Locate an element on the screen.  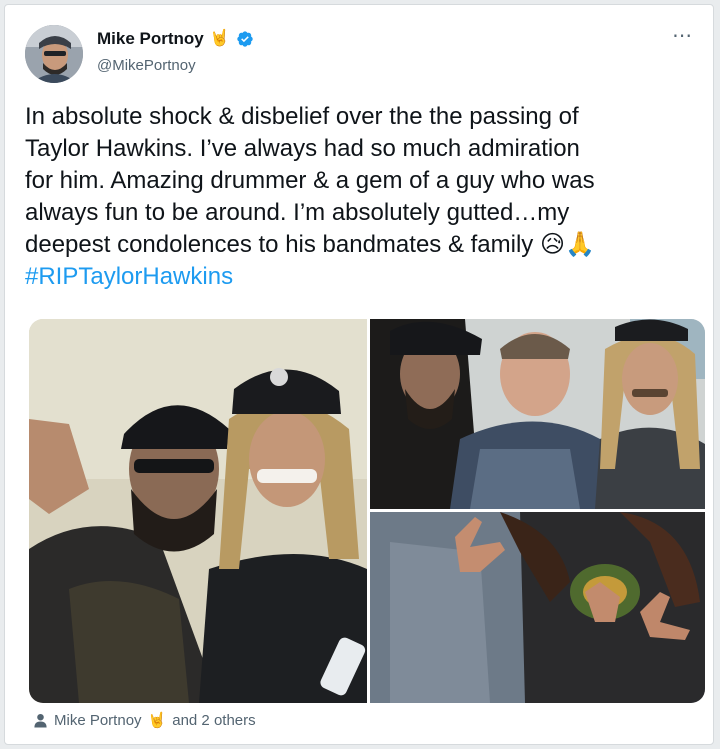
photo-three-men-group is located at coordinates (537, 414).